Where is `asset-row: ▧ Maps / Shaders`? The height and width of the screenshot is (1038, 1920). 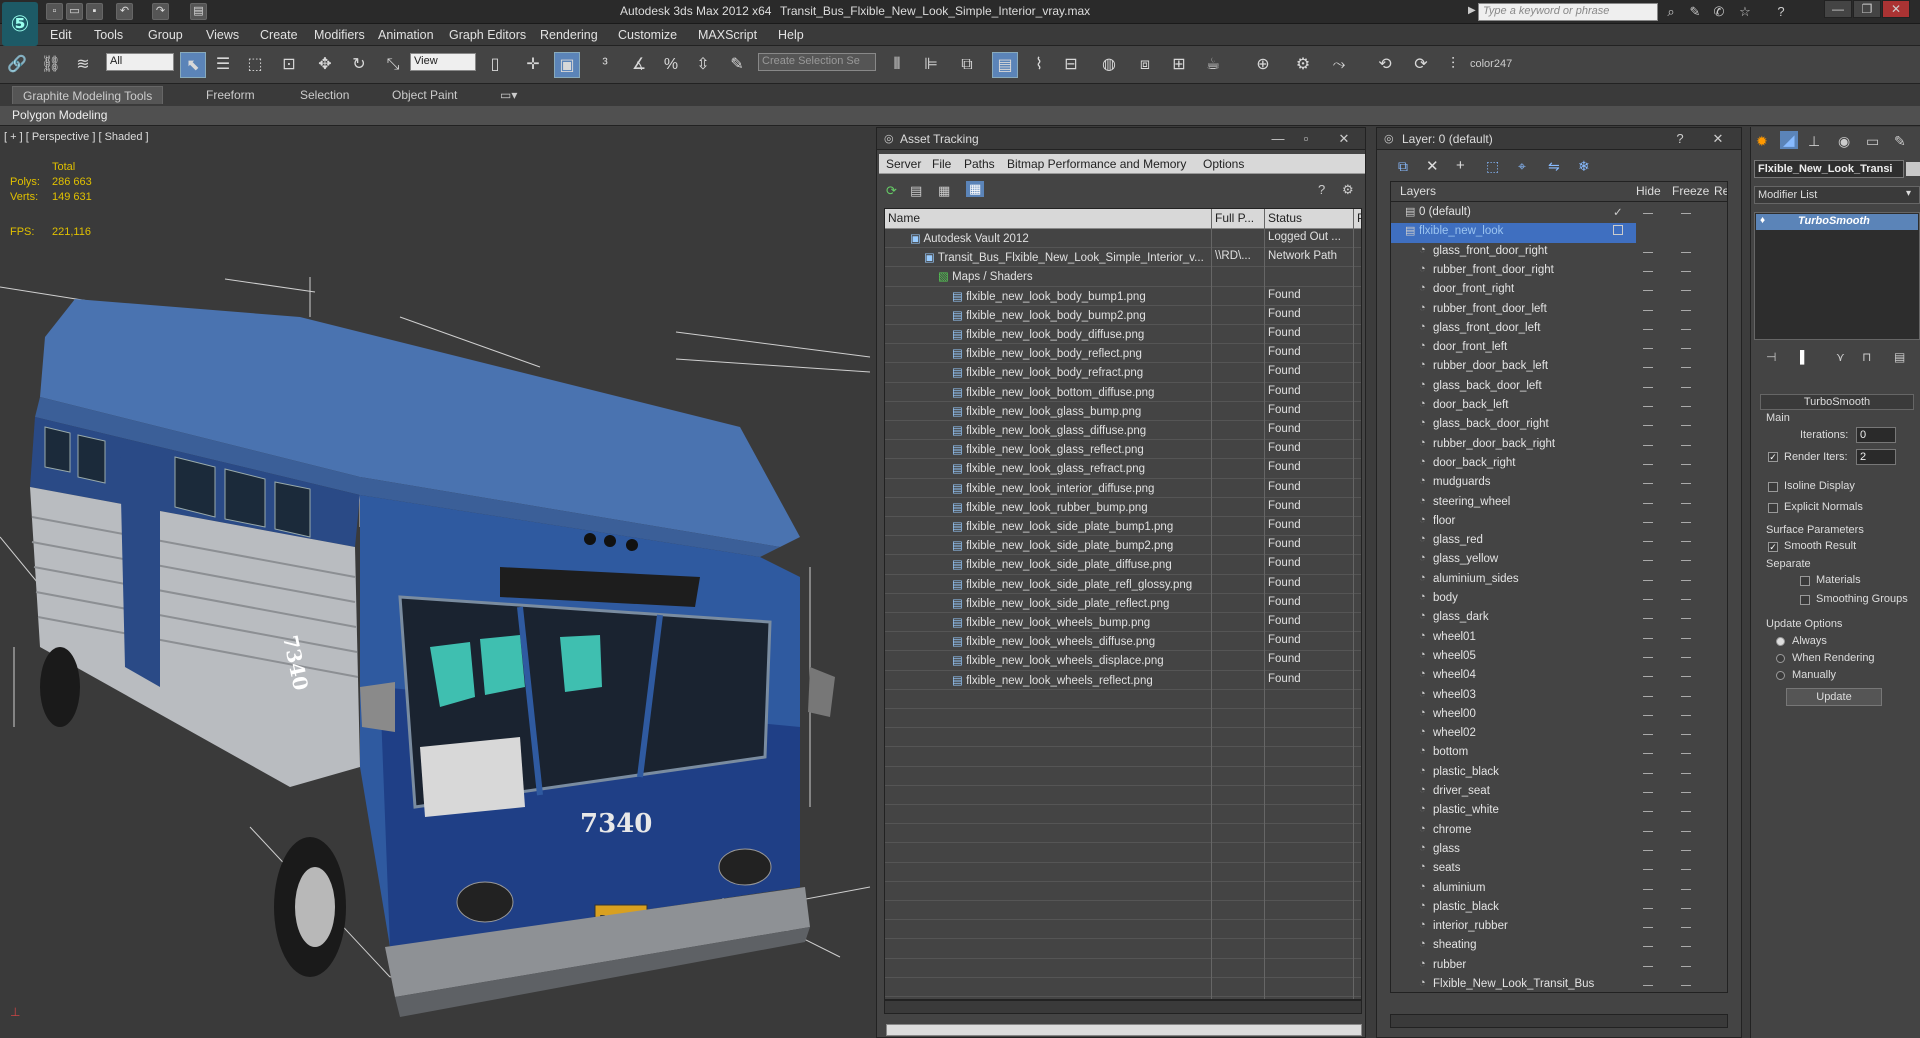 asset-row: ▧ Maps / Shaders is located at coordinates (1123, 277).